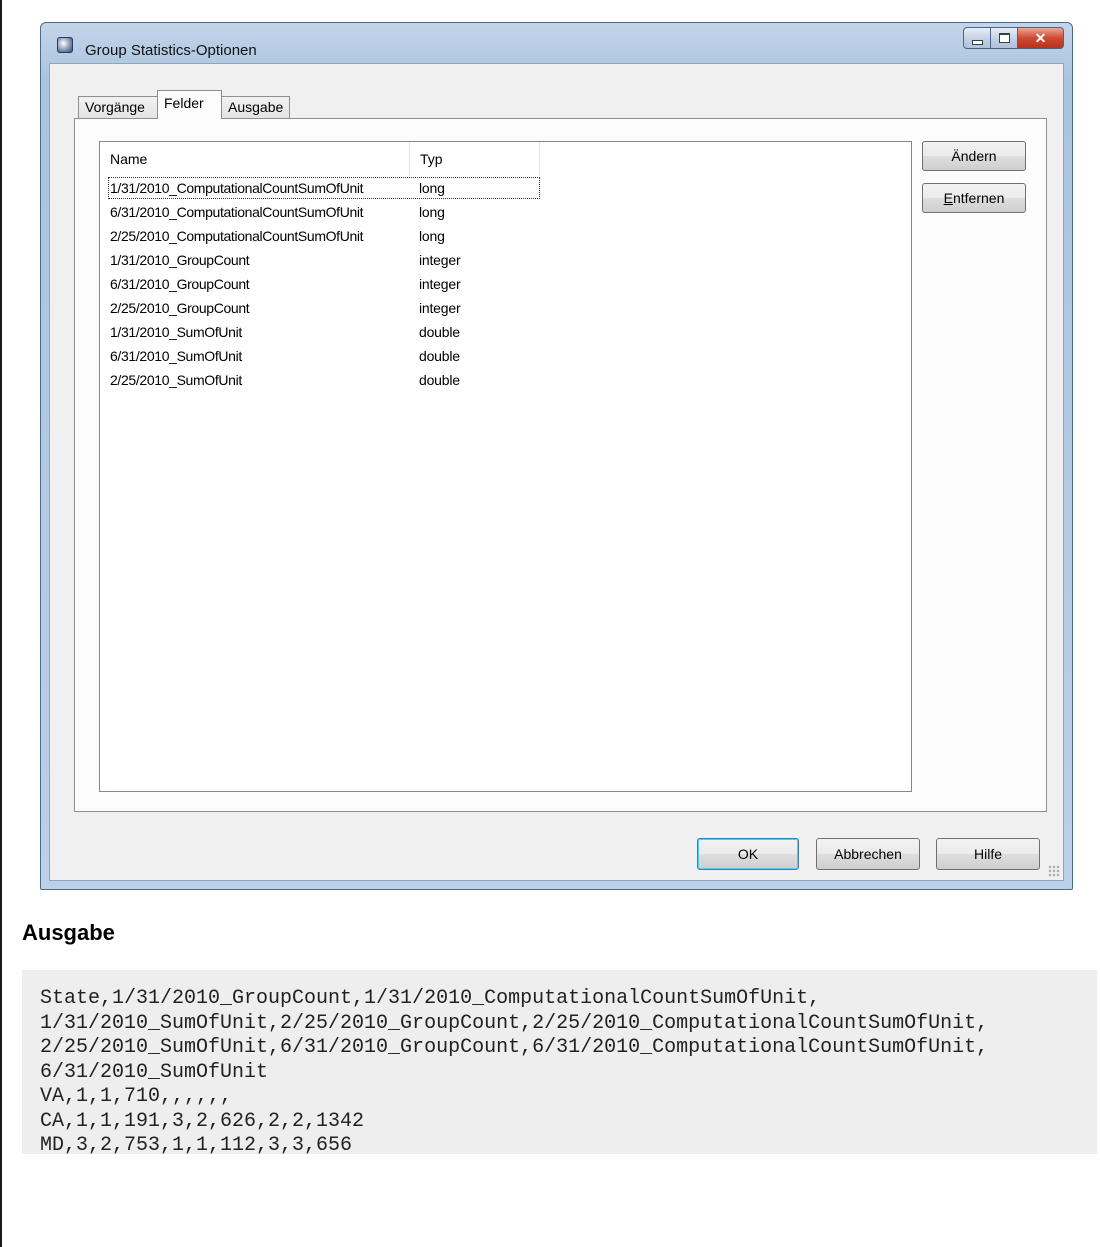 The height and width of the screenshot is (1247, 1100). Describe the element at coordinates (1054, 871) in the screenshot. I see `resize-grip-icon` at that location.